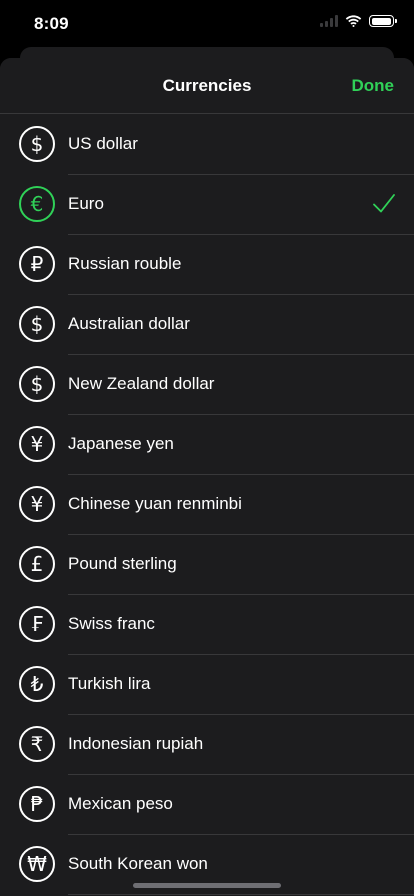 Image resolution: width=414 pixels, height=896 pixels. I want to click on currency-name: Pound sterling, so click(122, 563).